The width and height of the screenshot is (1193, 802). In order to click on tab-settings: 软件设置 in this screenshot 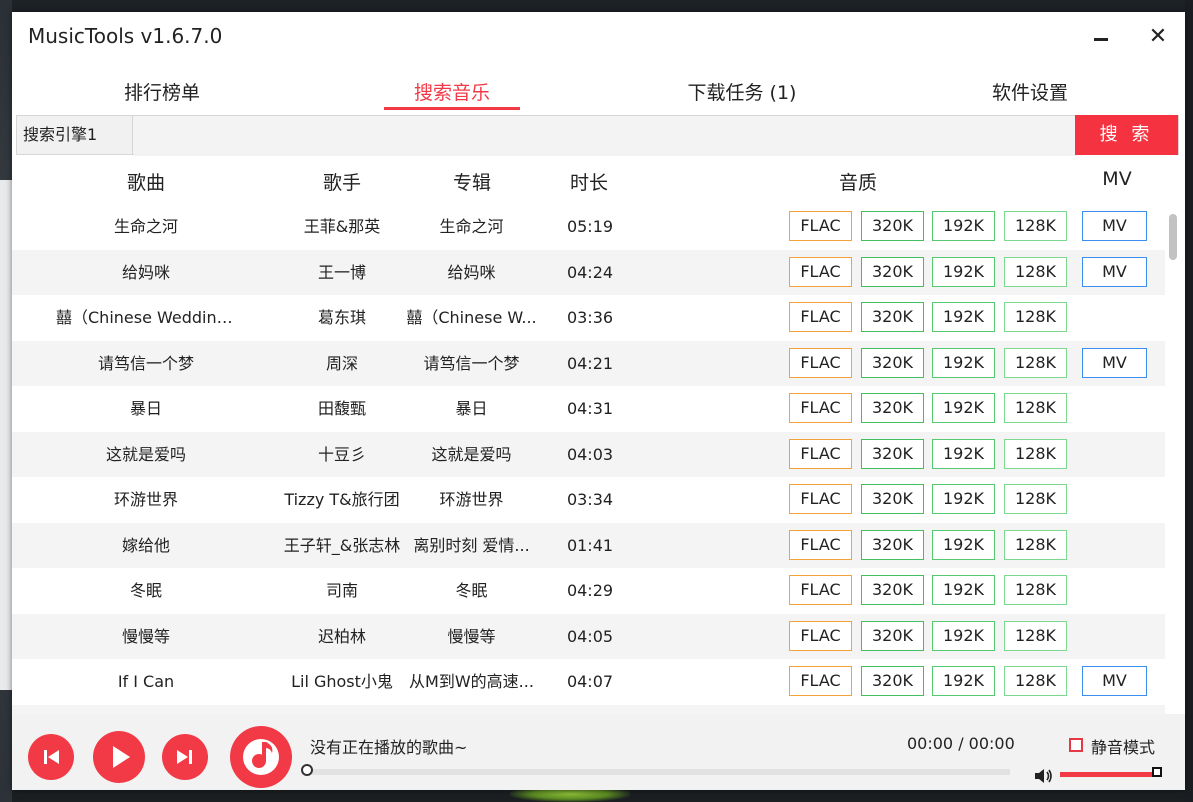, I will do `click(1030, 91)`.